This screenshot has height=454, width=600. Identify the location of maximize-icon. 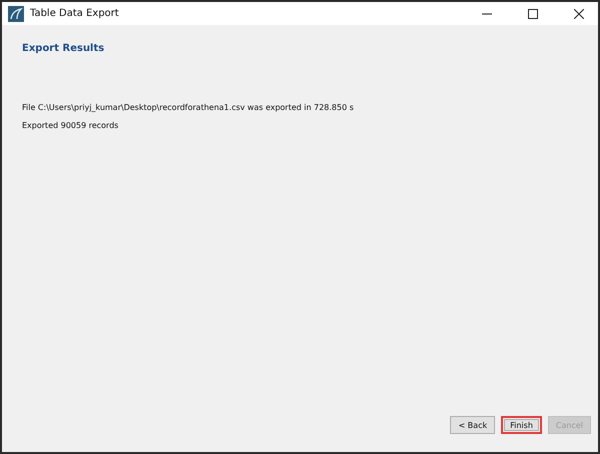
(533, 13).